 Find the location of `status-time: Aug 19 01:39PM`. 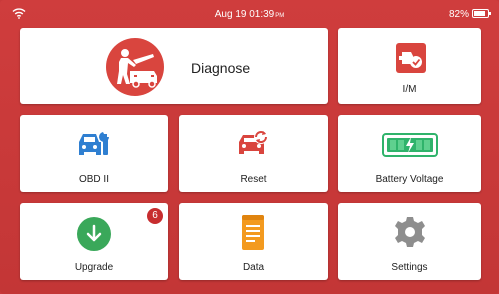

status-time: Aug 19 01:39PM is located at coordinates (249, 14).